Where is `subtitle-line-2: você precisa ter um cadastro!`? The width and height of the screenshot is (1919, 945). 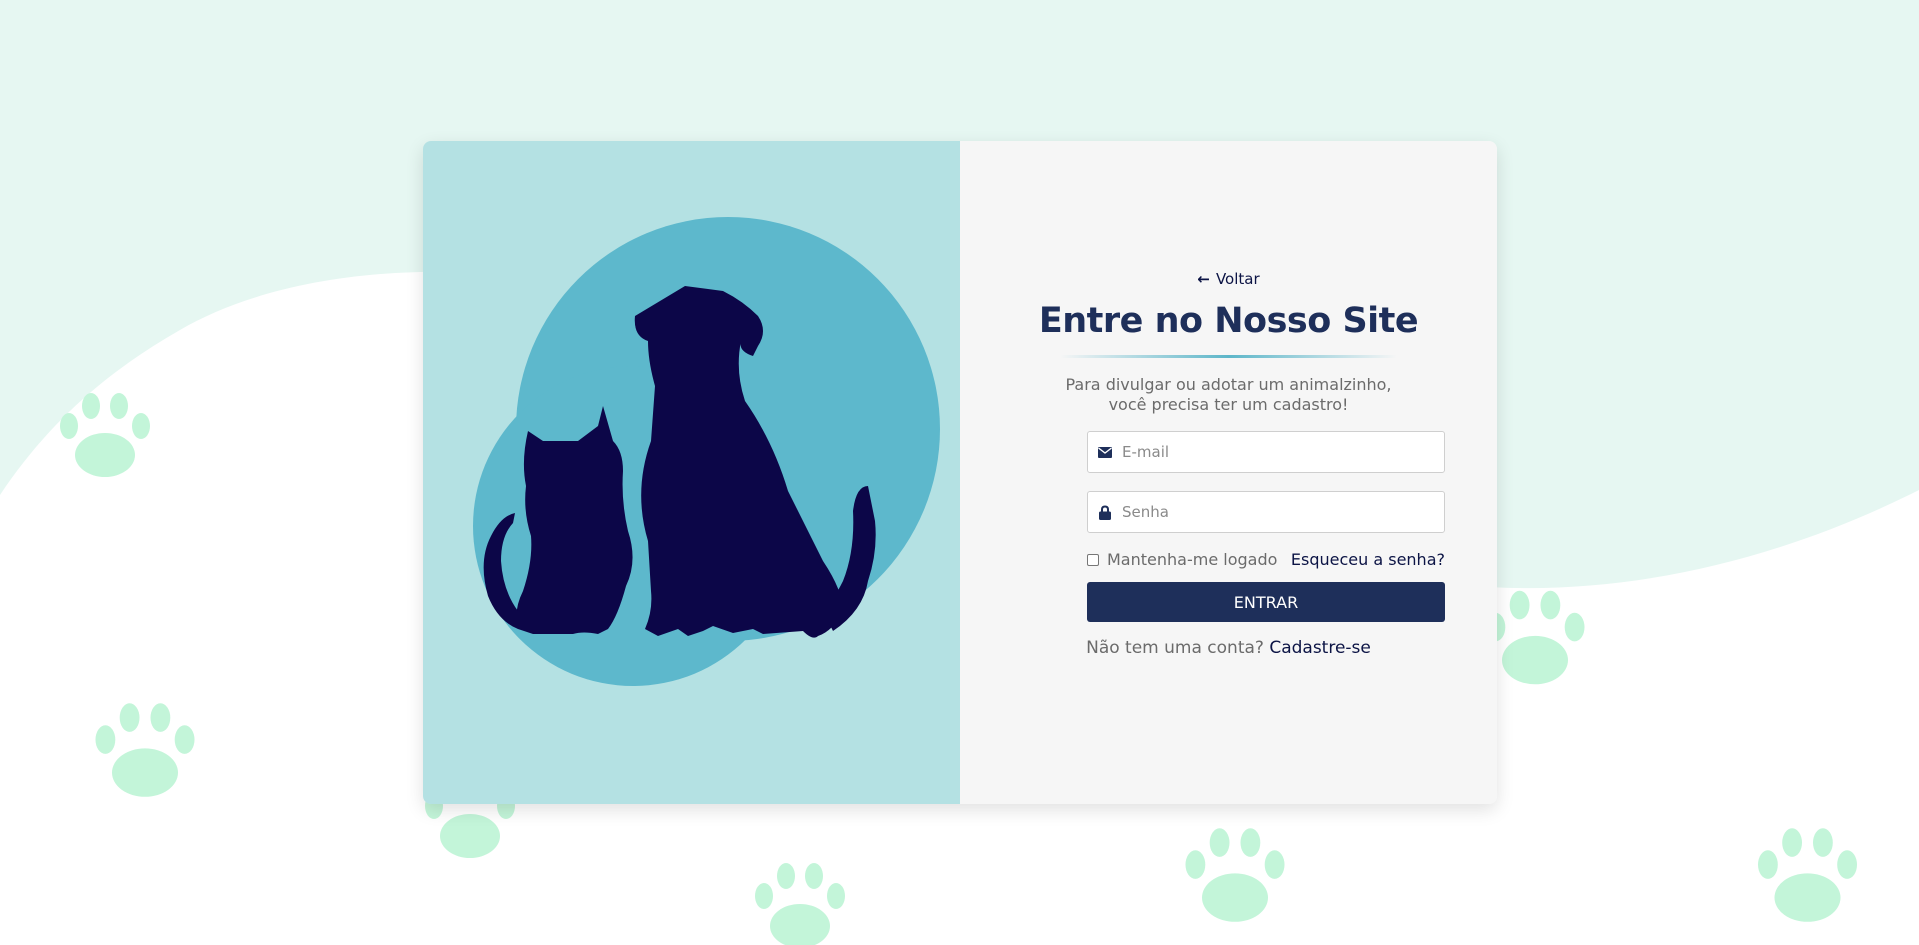 subtitle-line-2: você precisa ter um cadastro! is located at coordinates (1228, 404).